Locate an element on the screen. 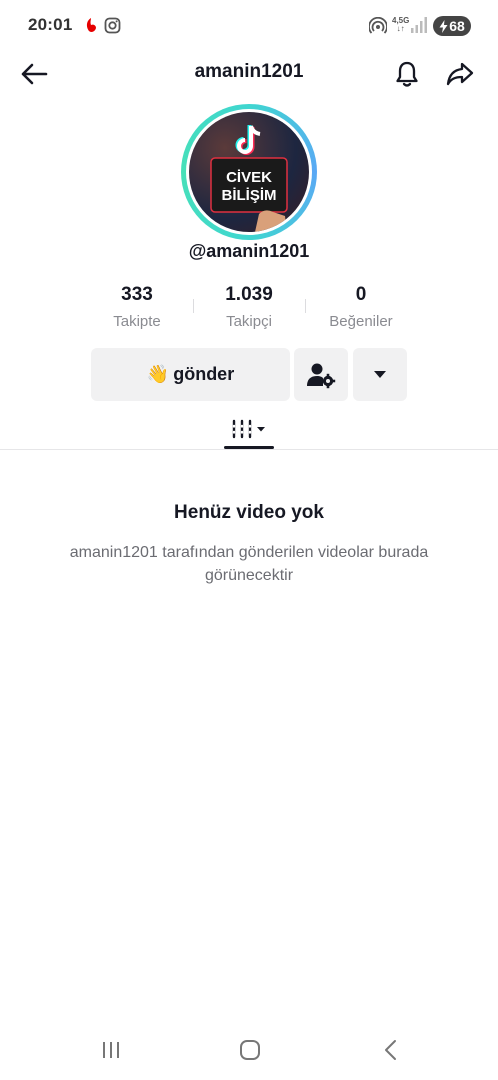 The height and width of the screenshot is (1080, 498). stat-label: Takipçi is located at coordinates (249, 321).